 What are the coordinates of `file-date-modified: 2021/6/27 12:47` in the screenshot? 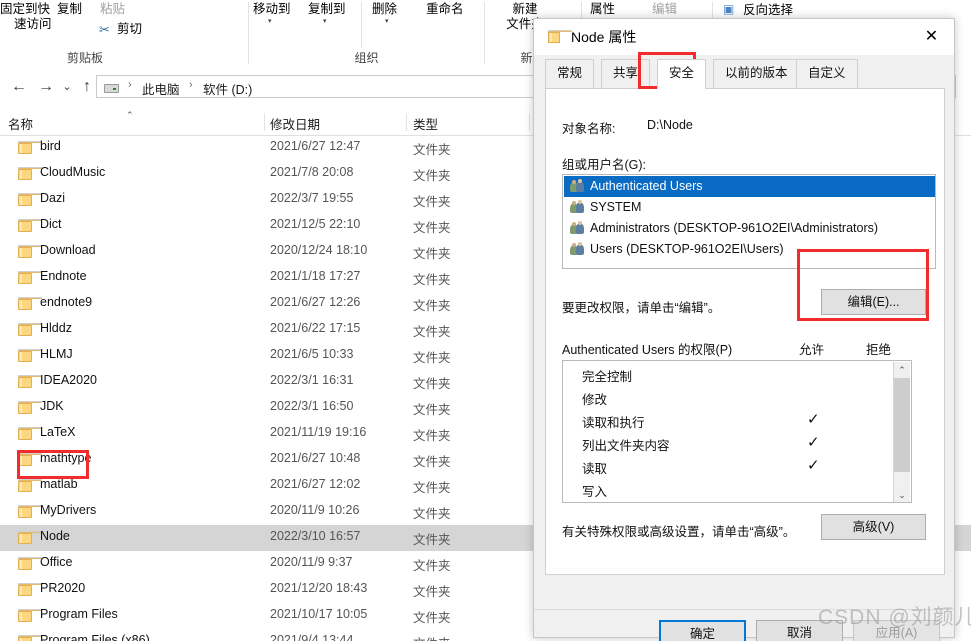 It's located at (315, 146).